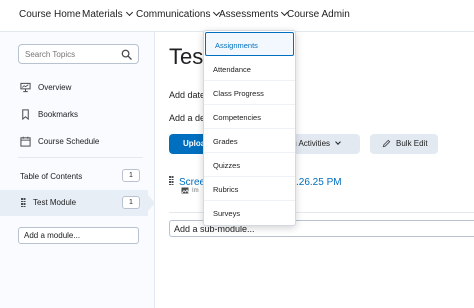 The image size is (474, 308). I want to click on nav-materials: Materials, so click(107, 14).